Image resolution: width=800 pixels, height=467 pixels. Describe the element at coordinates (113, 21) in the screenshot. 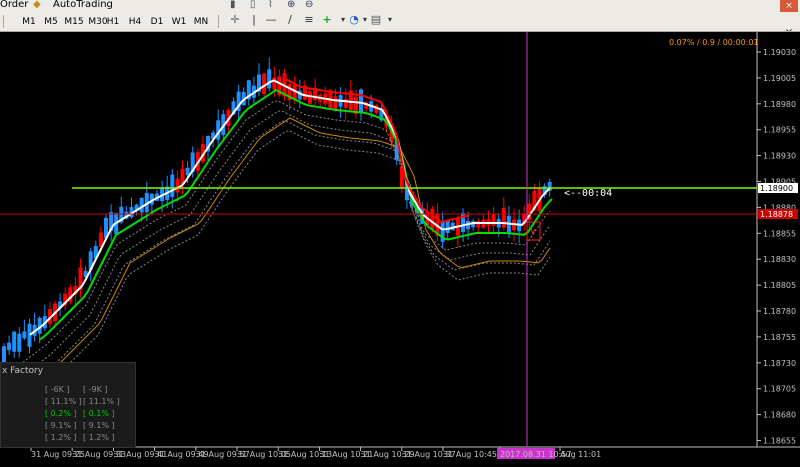

I see `tab-h1: H1` at that location.